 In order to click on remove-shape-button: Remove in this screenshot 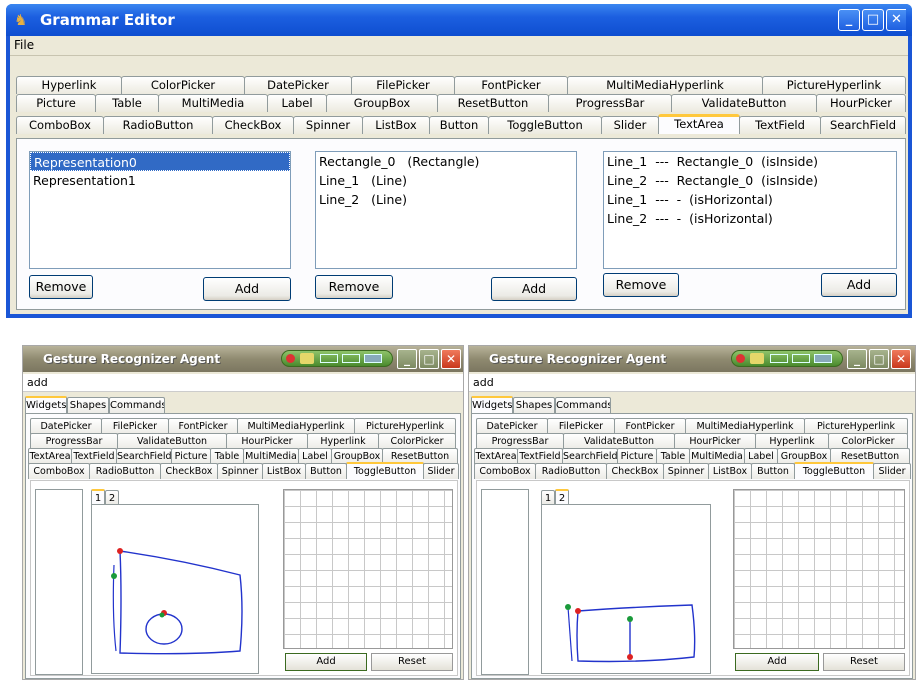, I will do `click(354, 287)`.